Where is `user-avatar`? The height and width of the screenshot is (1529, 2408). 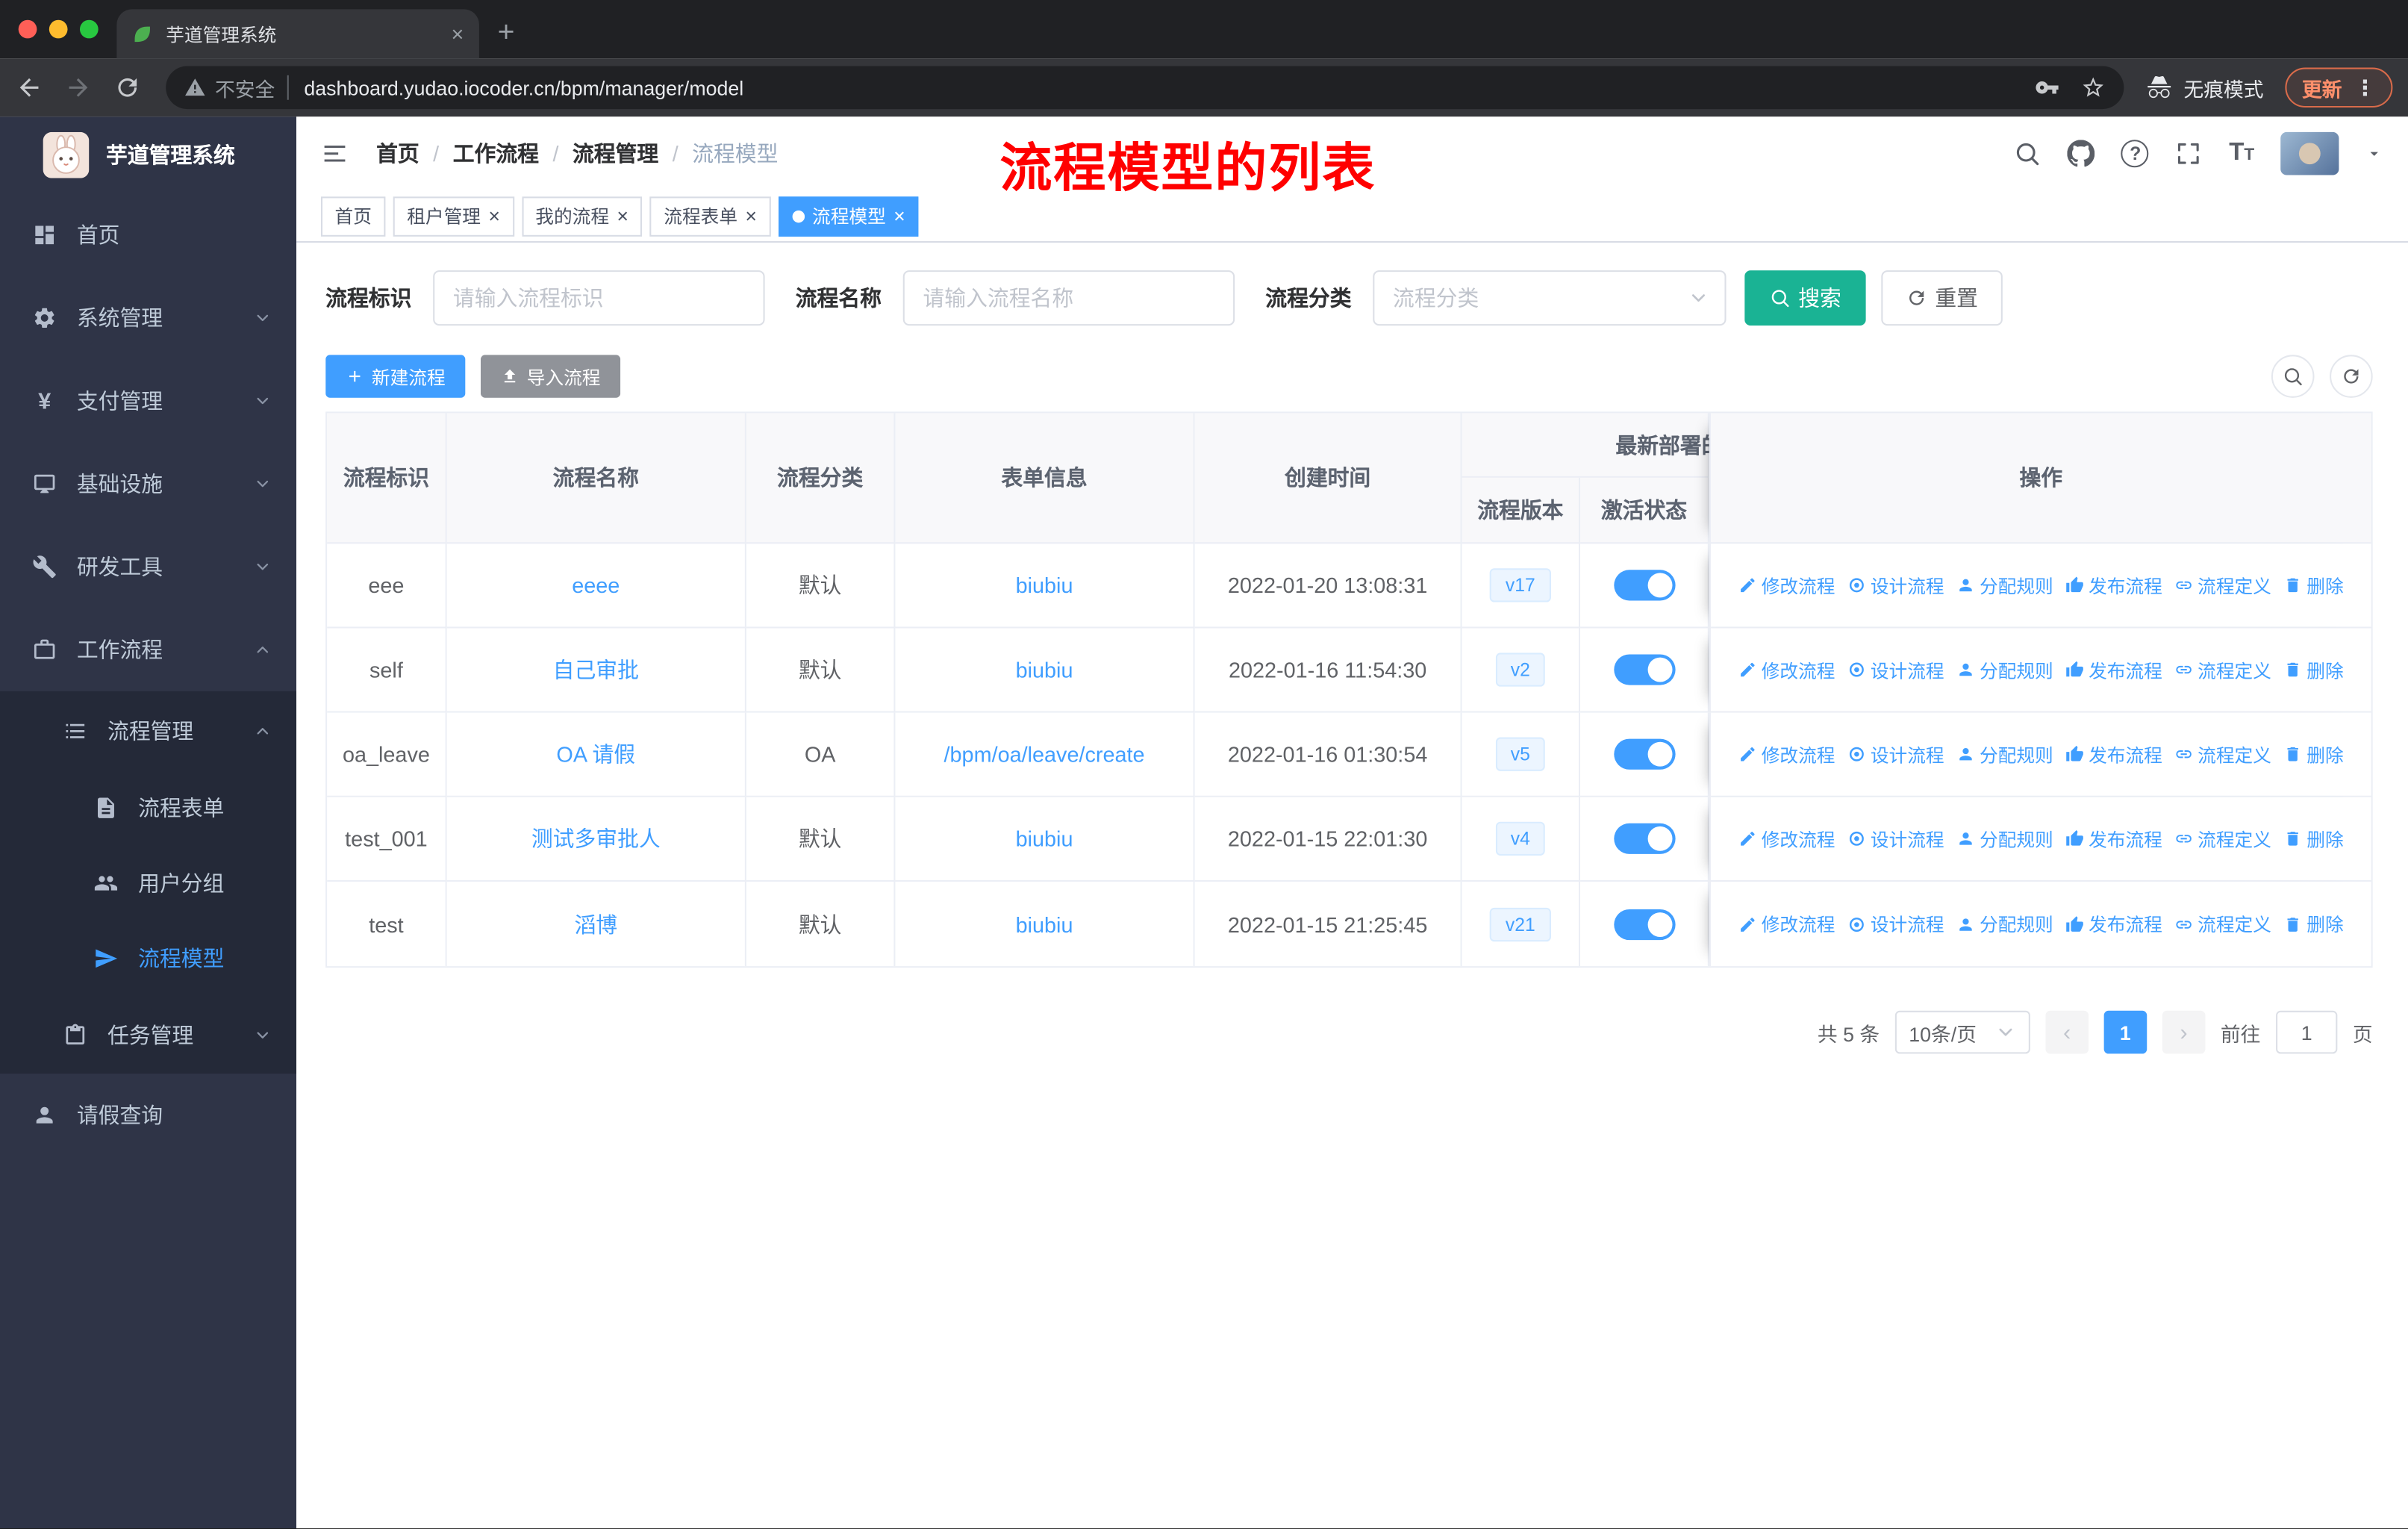
user-avatar is located at coordinates (2309, 153).